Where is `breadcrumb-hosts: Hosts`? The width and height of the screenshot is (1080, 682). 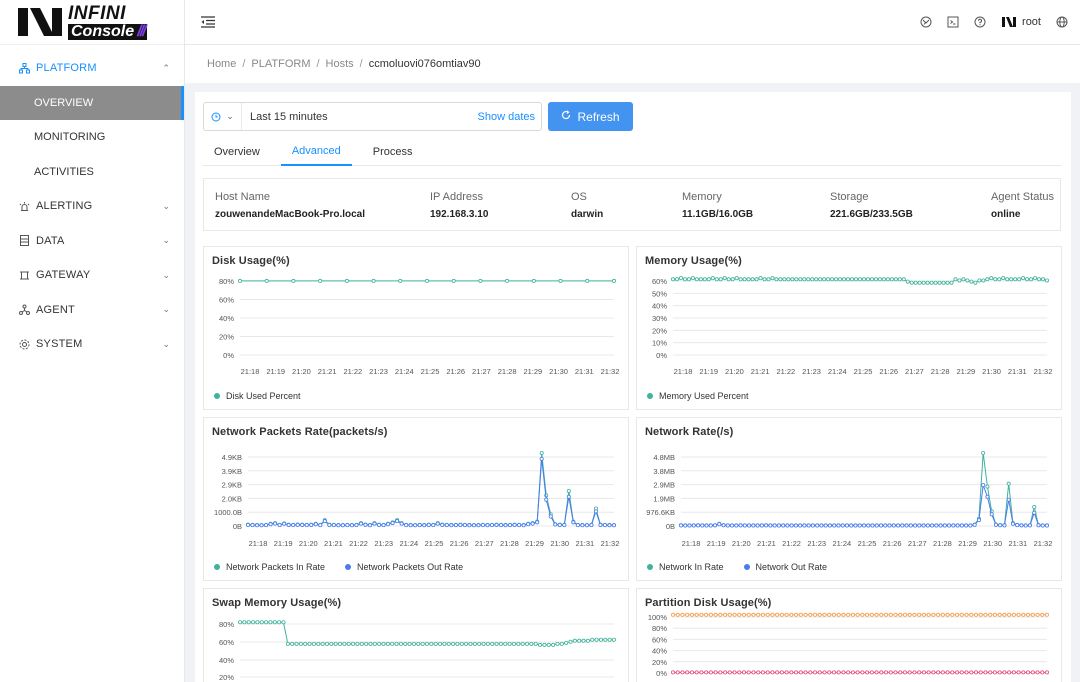 breadcrumb-hosts: Hosts is located at coordinates (340, 64).